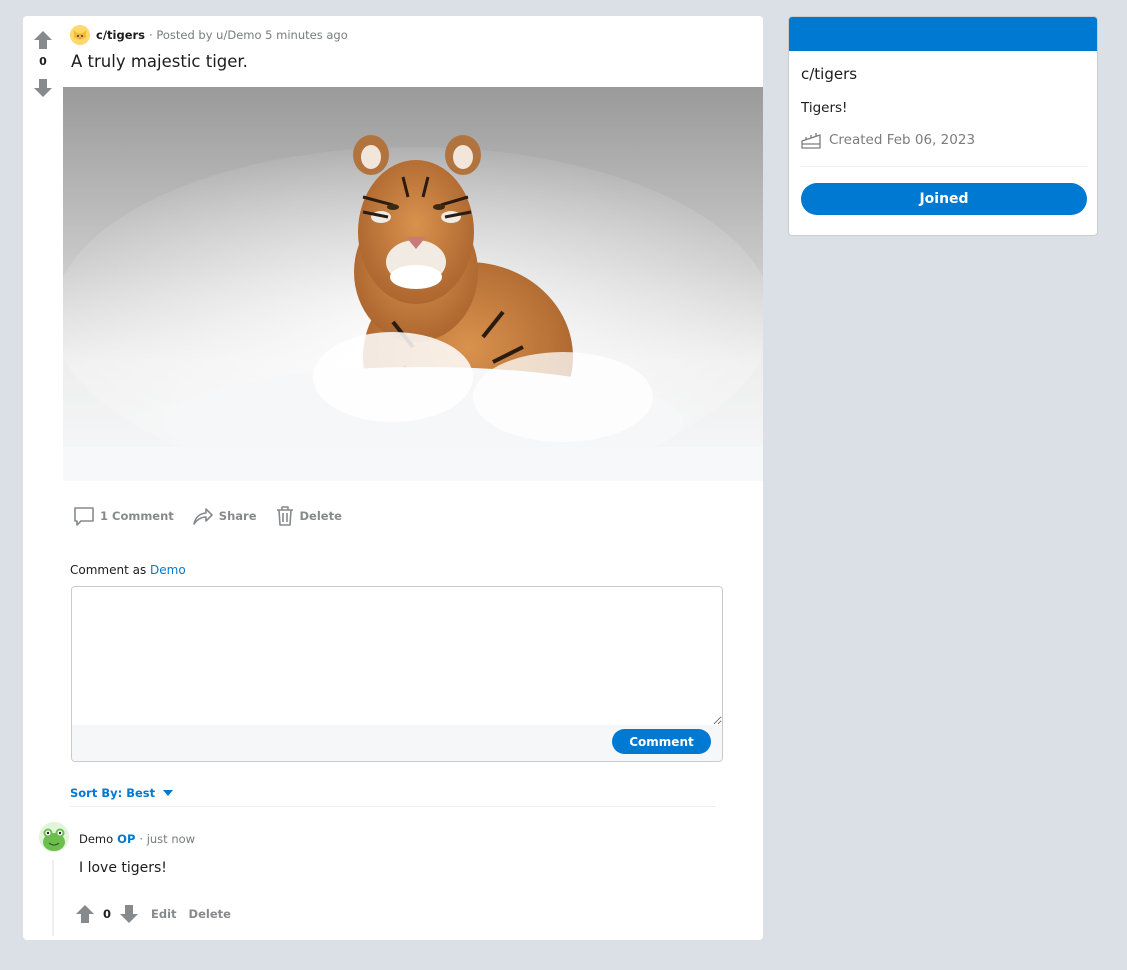 The width and height of the screenshot is (1127, 970). Describe the element at coordinates (167, 839) in the screenshot. I see `comment-time: · just now` at that location.